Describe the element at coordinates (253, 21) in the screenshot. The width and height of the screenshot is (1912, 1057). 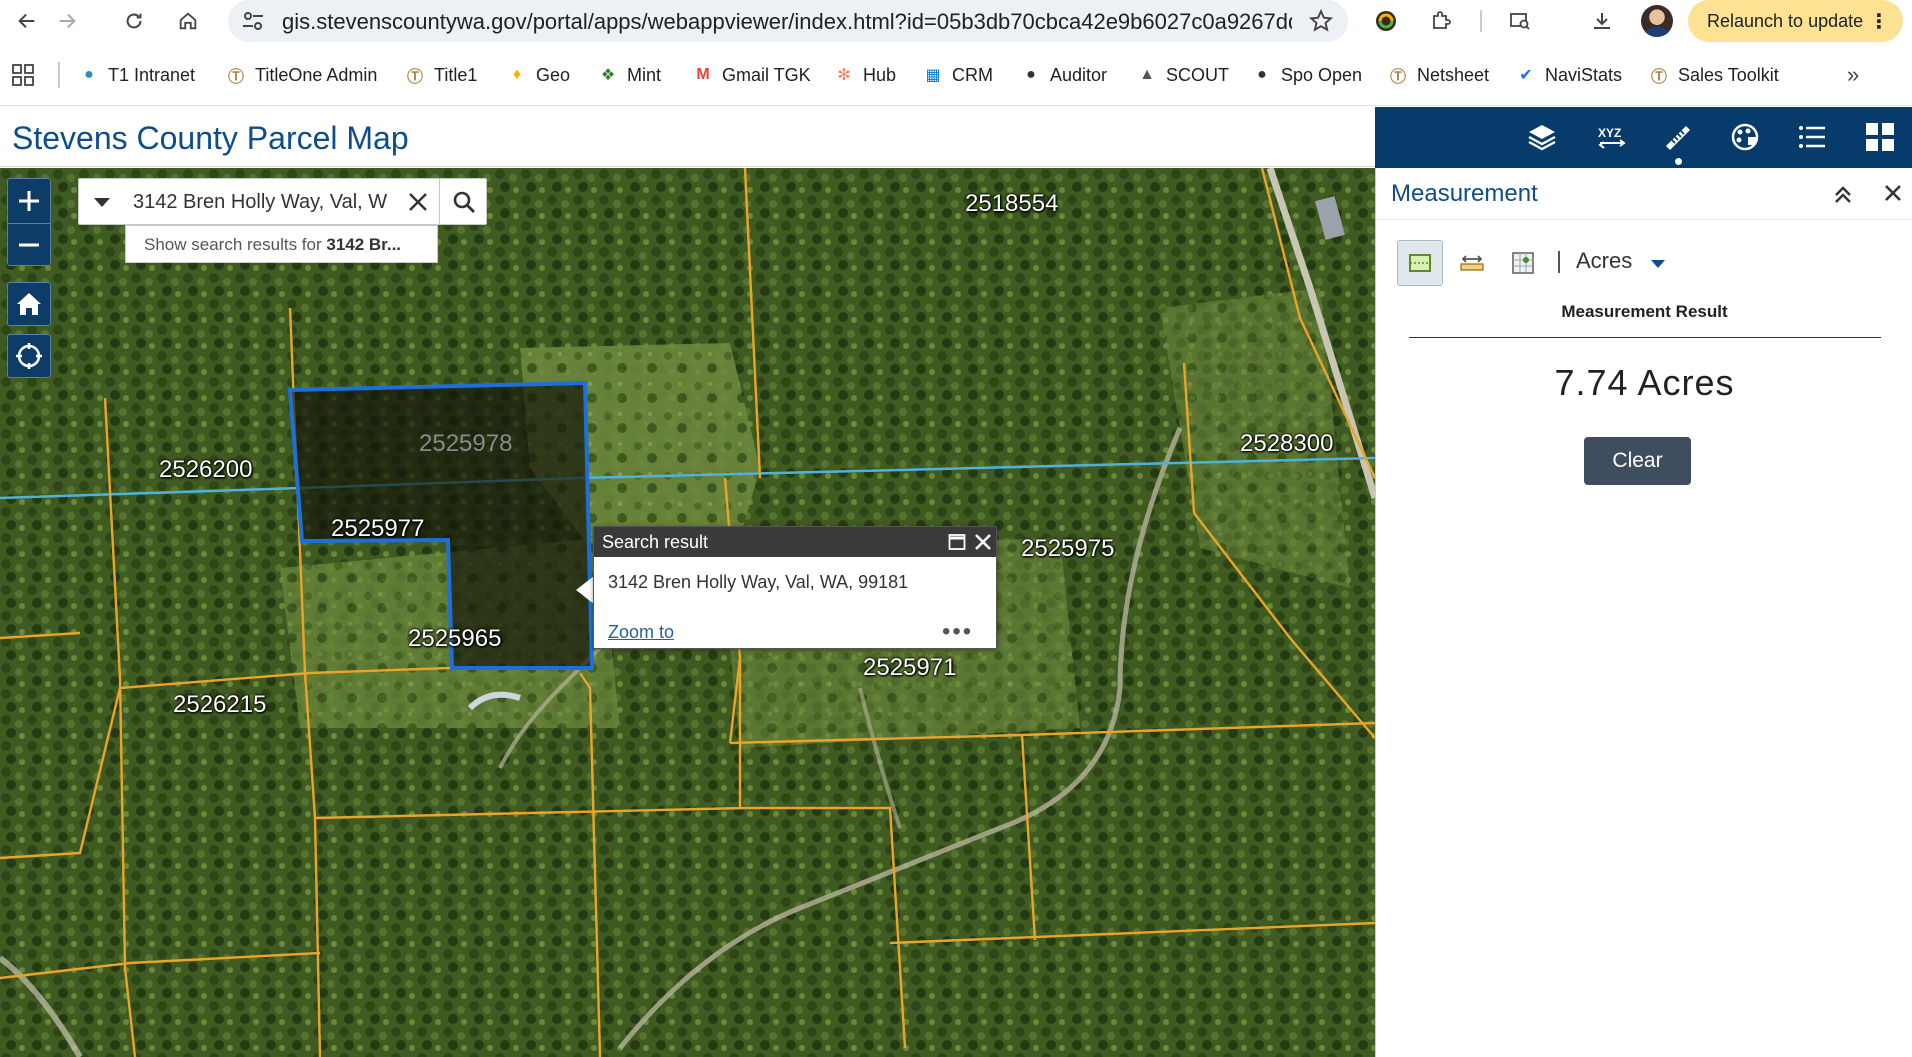
I see `site-settings-icon` at that location.